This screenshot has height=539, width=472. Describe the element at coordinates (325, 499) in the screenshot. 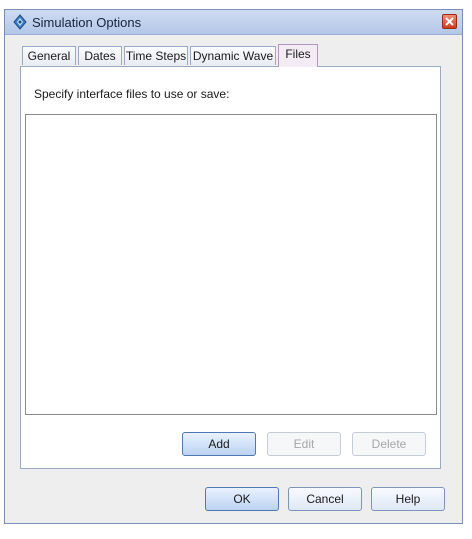

I see `cancel-button: Cancel` at that location.